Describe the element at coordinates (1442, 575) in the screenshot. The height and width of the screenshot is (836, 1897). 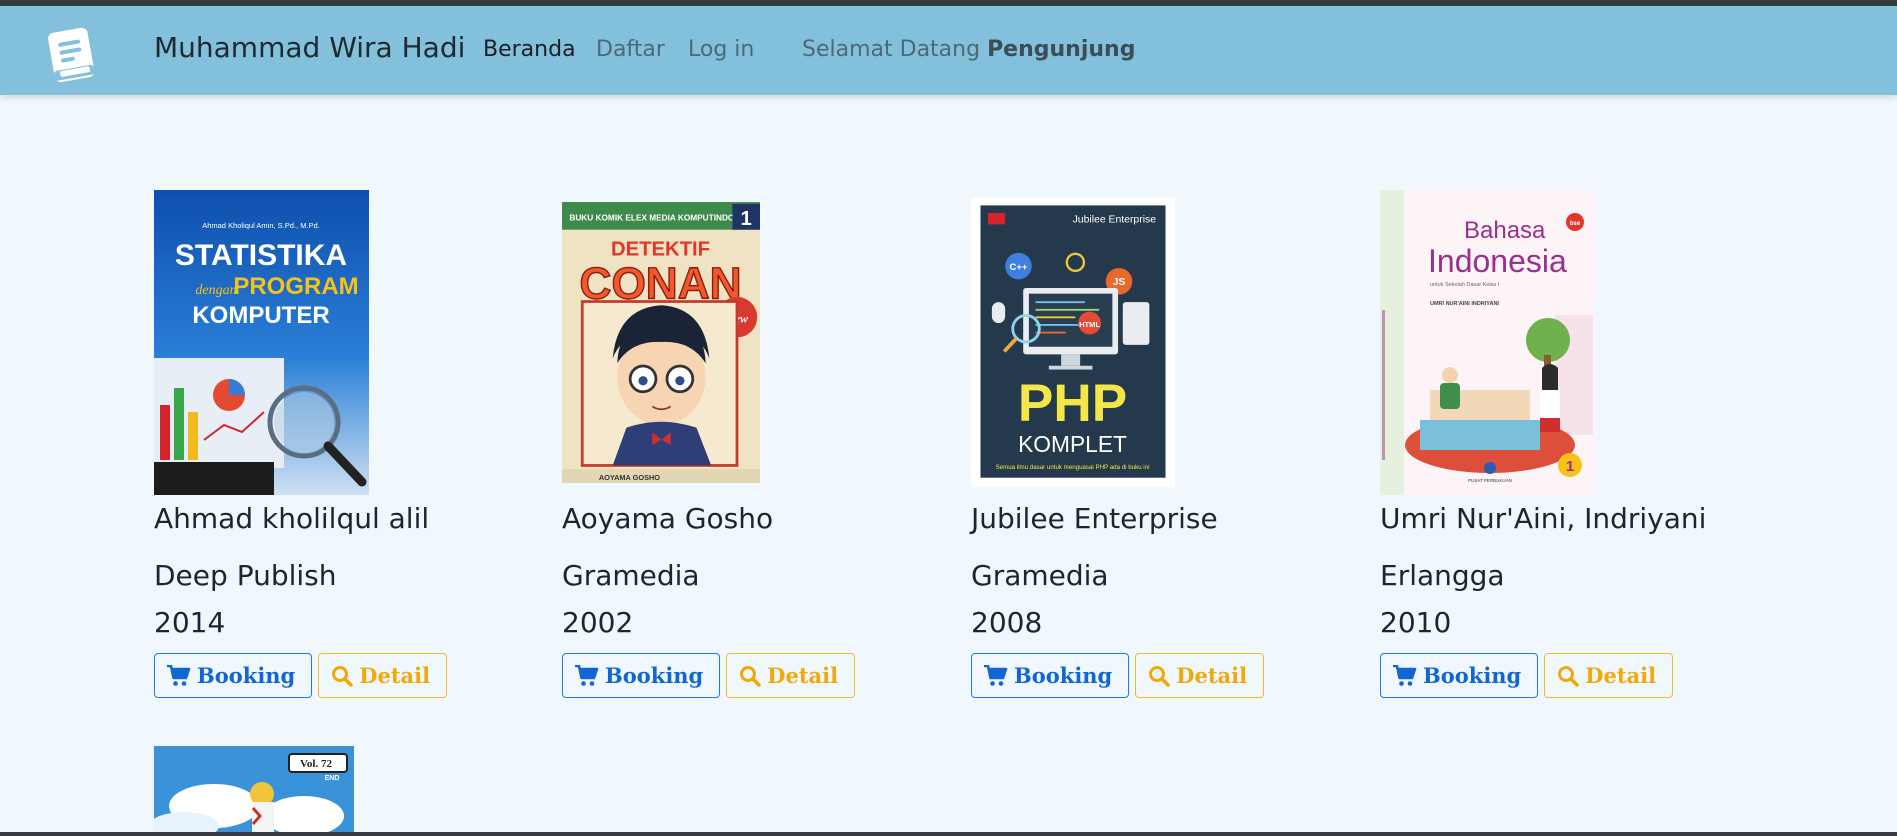
I see `book-publisher: Erlangga` at that location.